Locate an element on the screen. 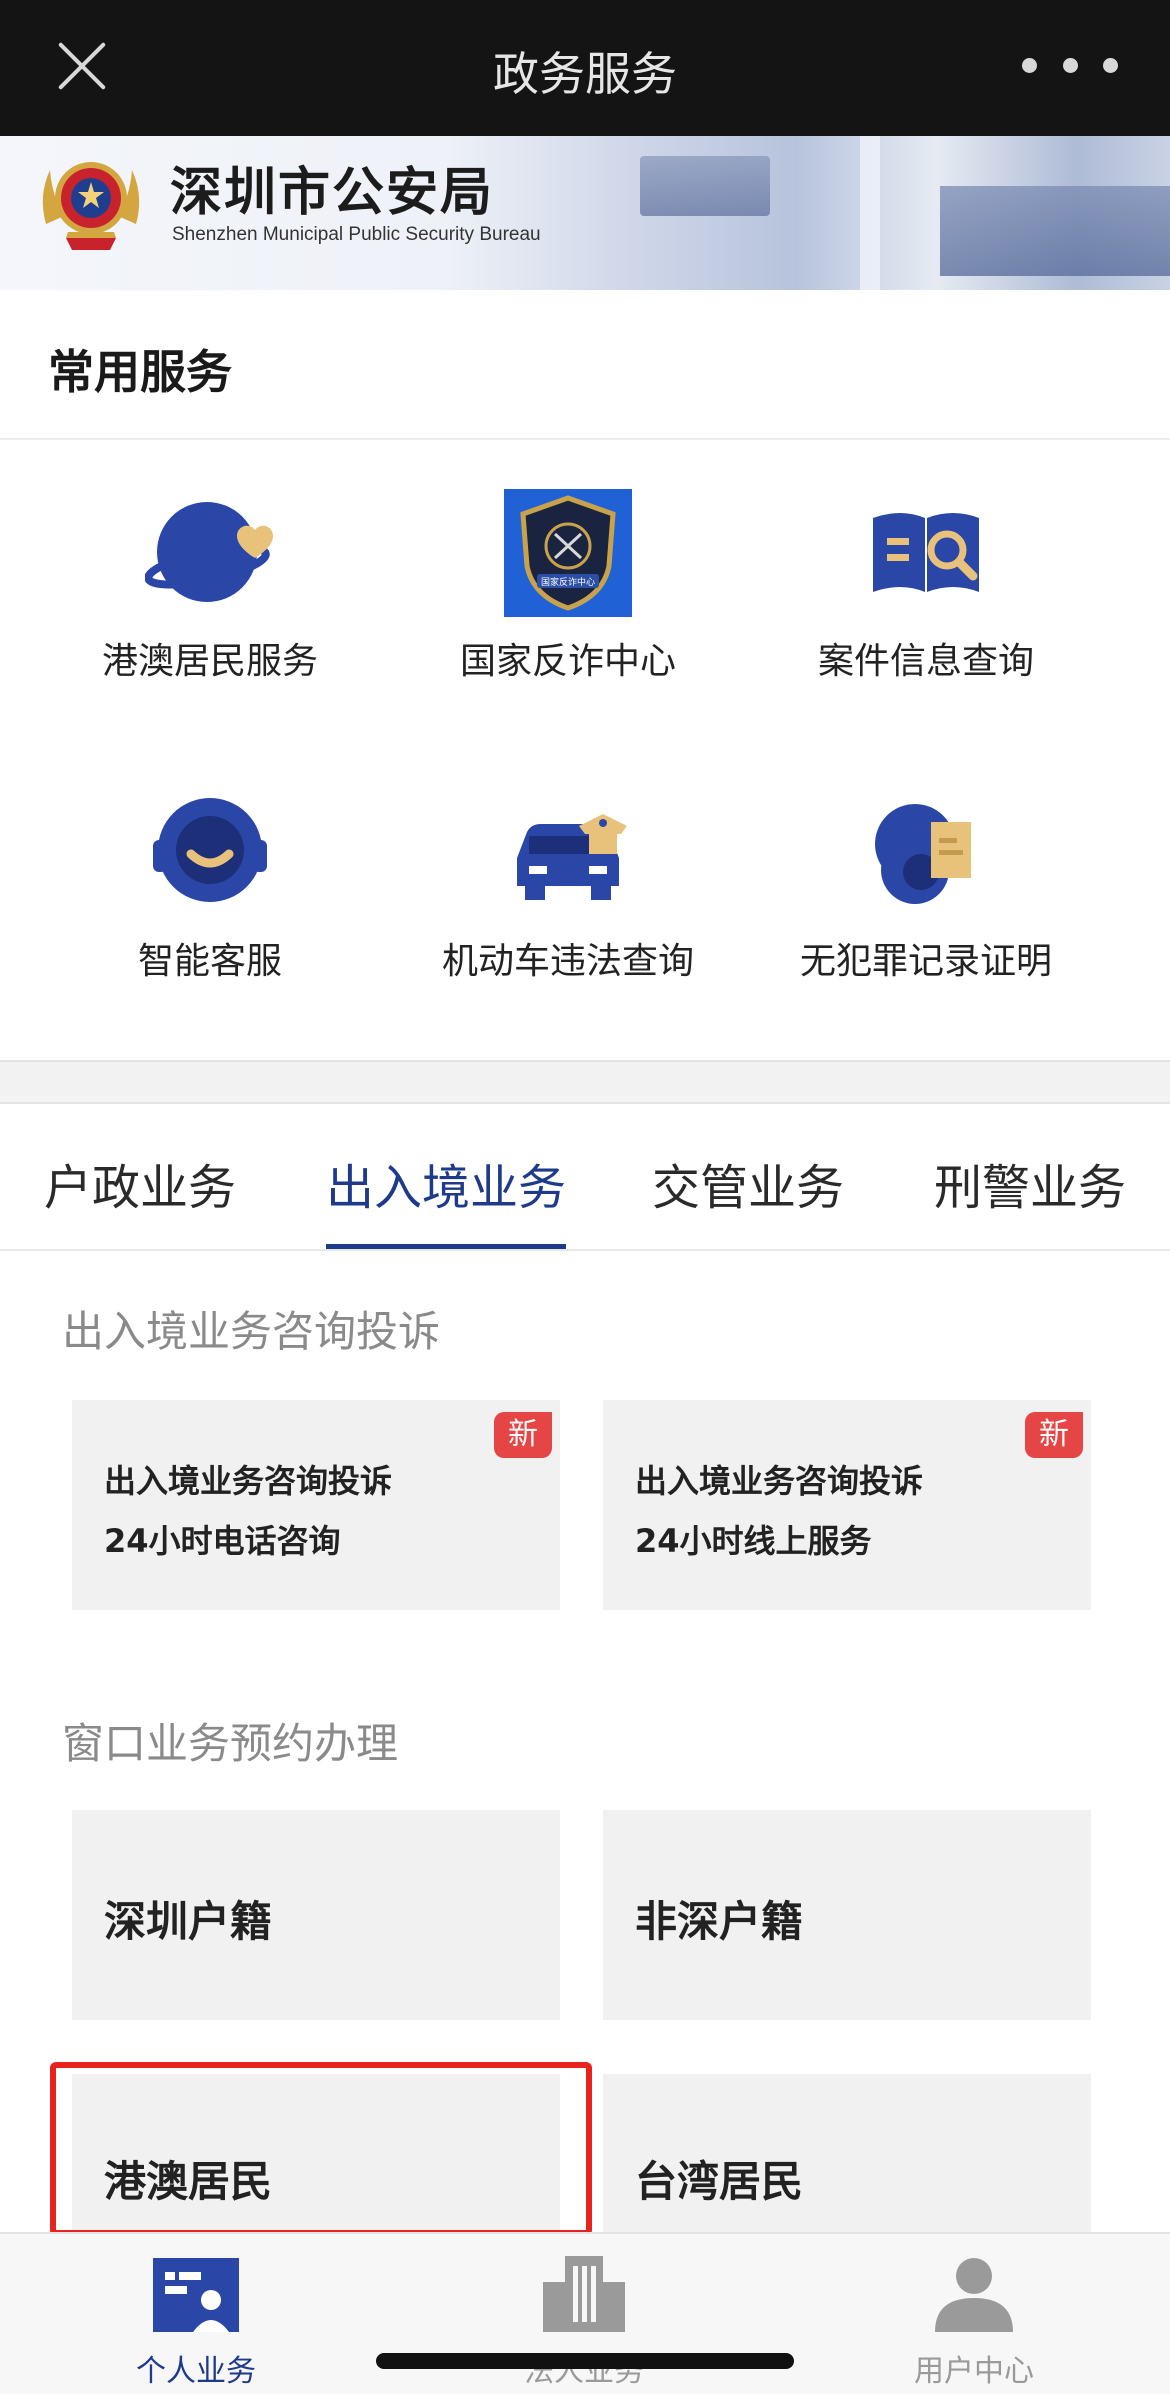 The width and height of the screenshot is (1170, 2394). service-vehicle-violation: 机动车违法查询 is located at coordinates (568, 886).